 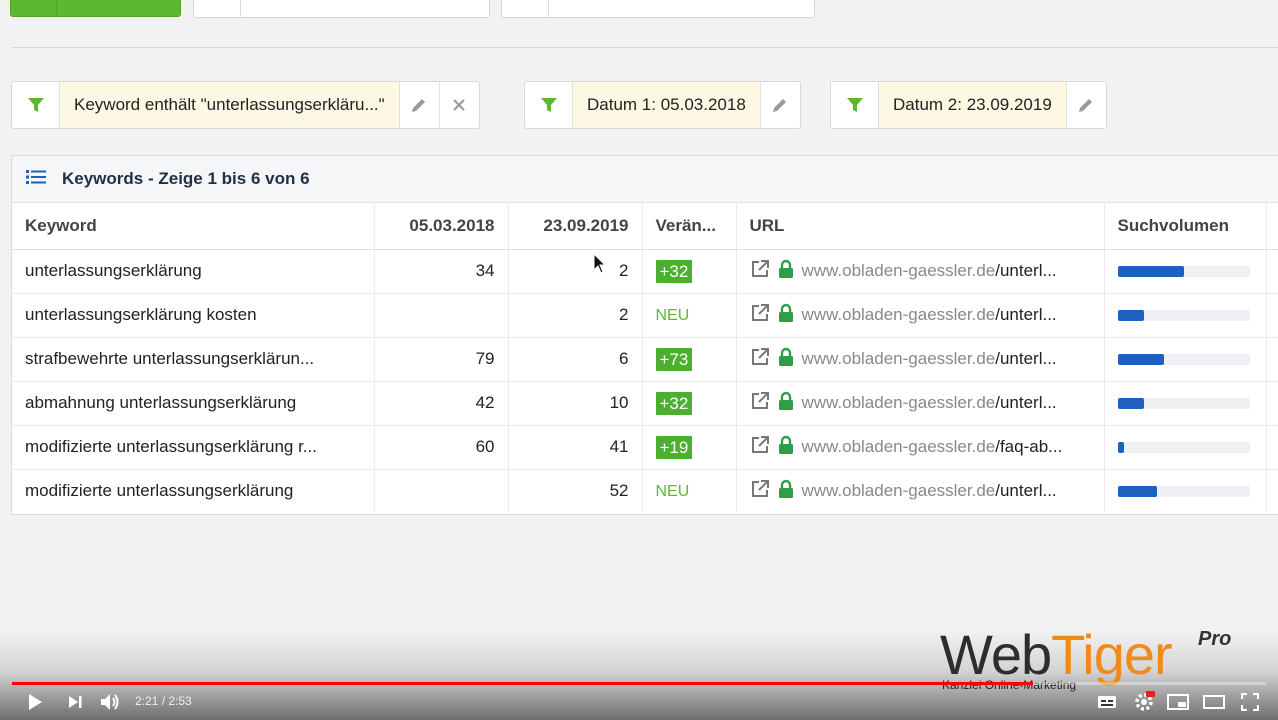 I want to click on new-label: NEU, so click(x=672, y=315).